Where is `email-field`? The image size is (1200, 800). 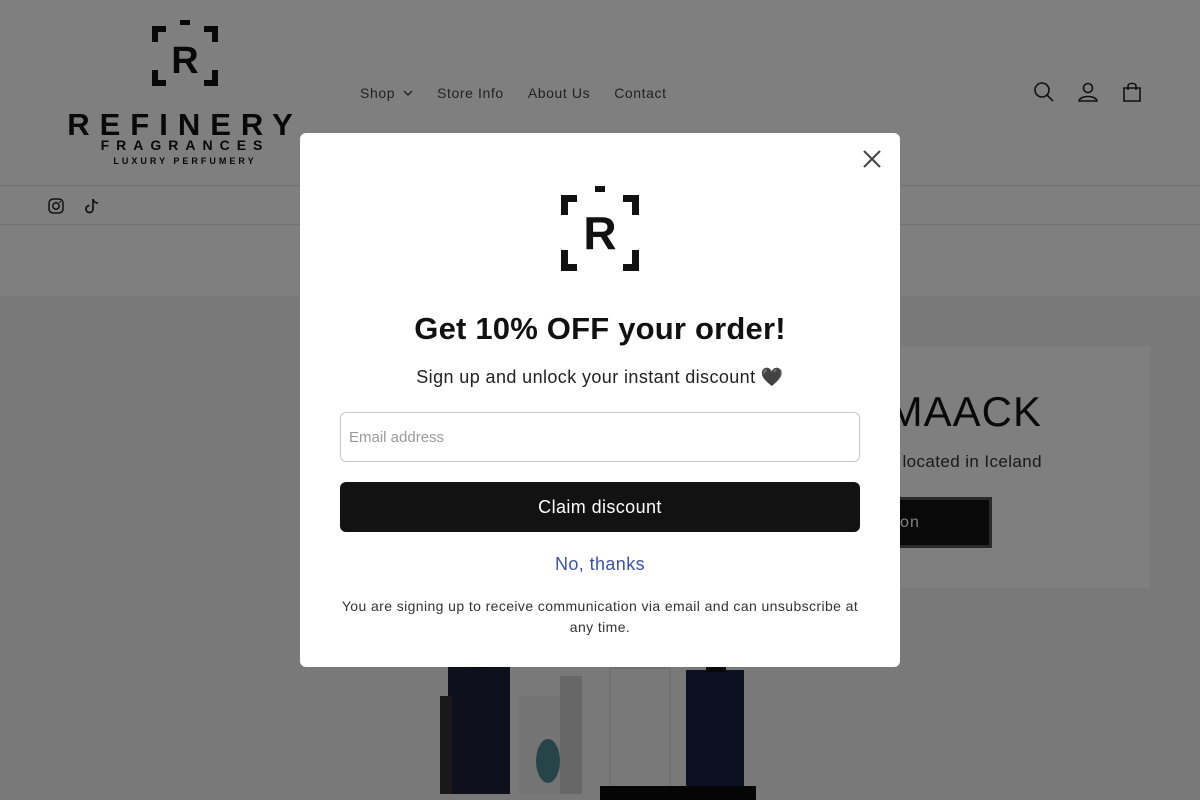
email-field is located at coordinates (600, 437).